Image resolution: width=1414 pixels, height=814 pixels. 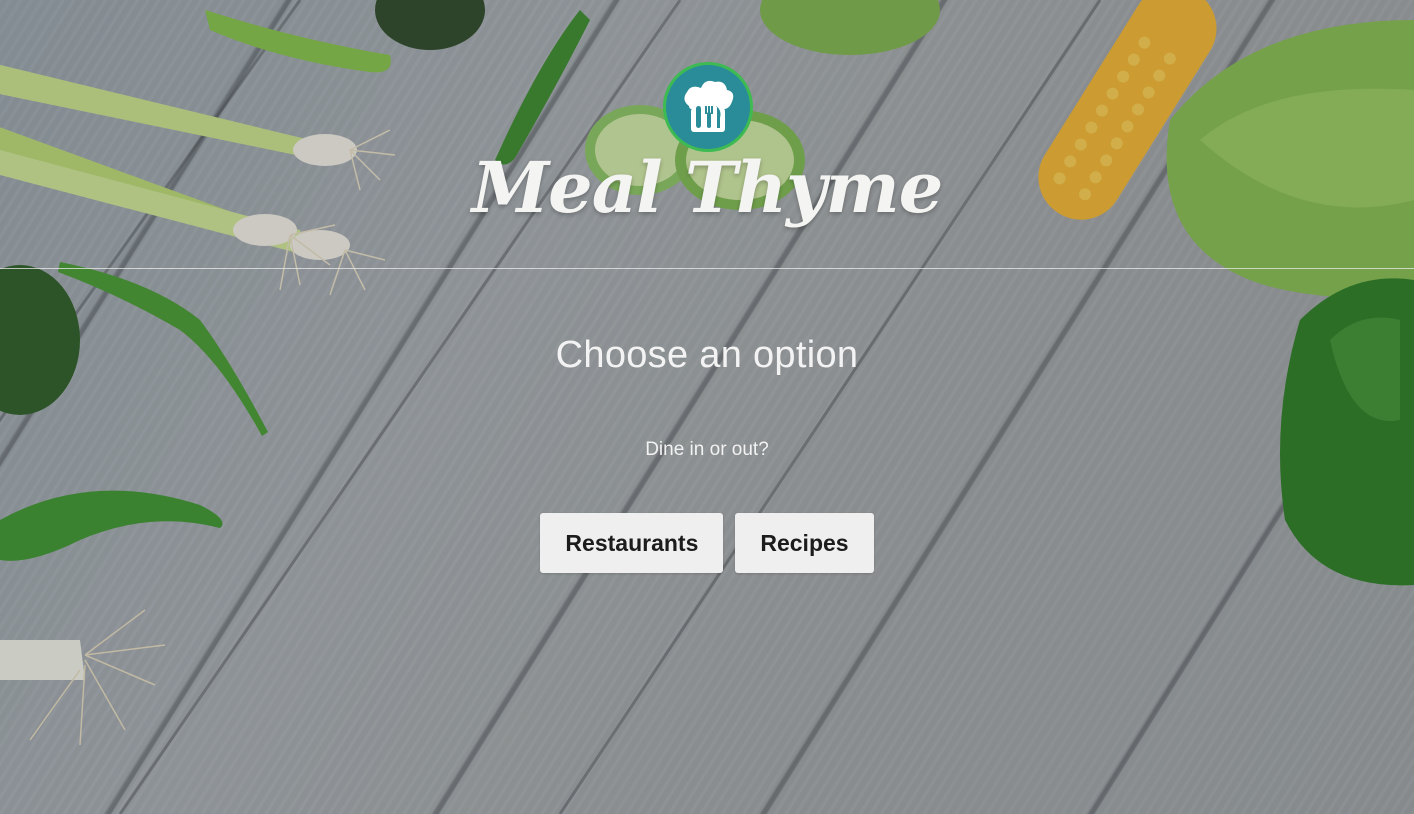 I want to click on chef-hat-utensils-icon, so click(x=709, y=106).